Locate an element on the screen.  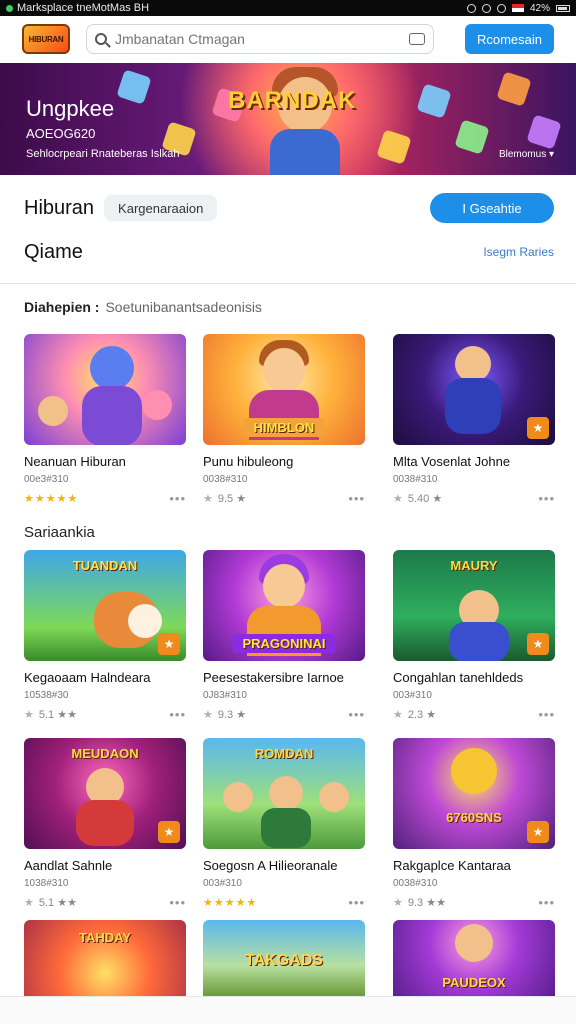
game-logo-text: PAUDEOX is located at coordinates (474, 982).